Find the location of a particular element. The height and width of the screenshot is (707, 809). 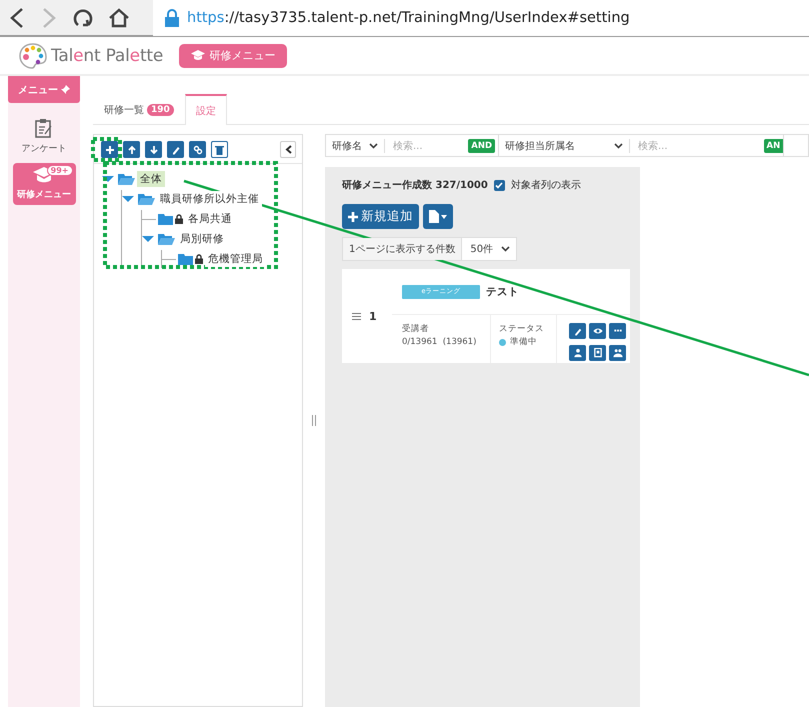

eye-icon is located at coordinates (597, 331).